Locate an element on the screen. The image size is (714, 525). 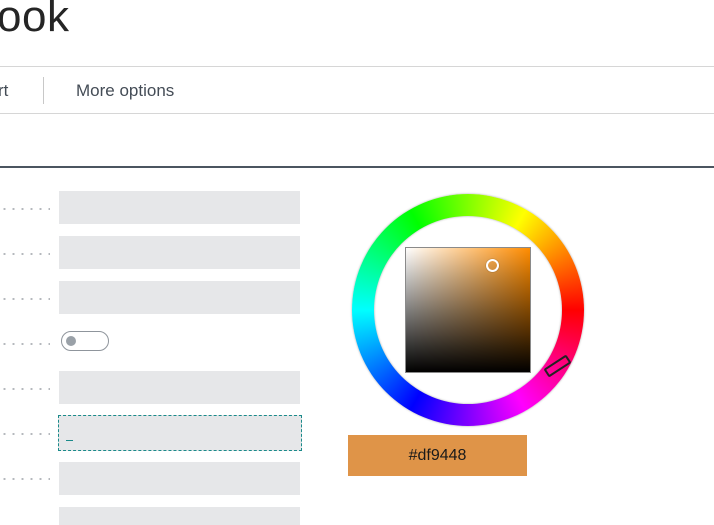
toggle-knob is located at coordinates (71, 341).